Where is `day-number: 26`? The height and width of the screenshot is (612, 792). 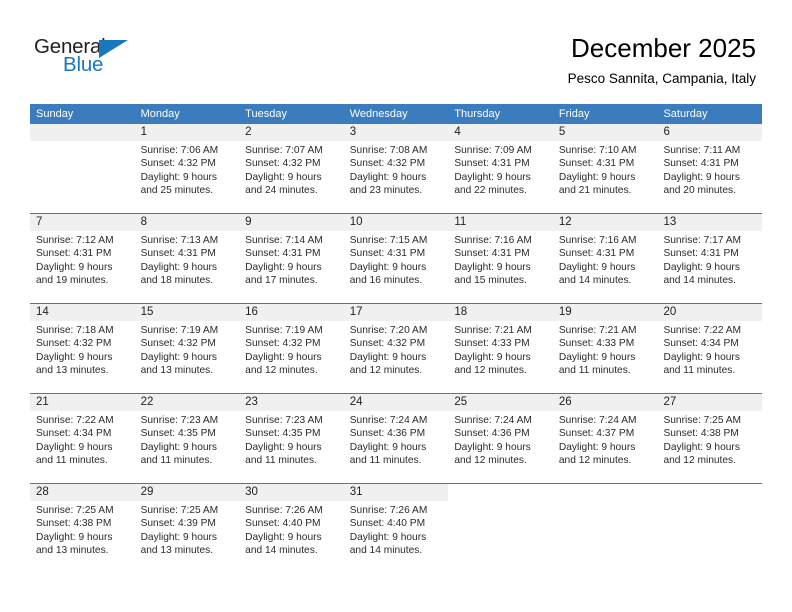
day-number: 26 is located at coordinates (605, 402).